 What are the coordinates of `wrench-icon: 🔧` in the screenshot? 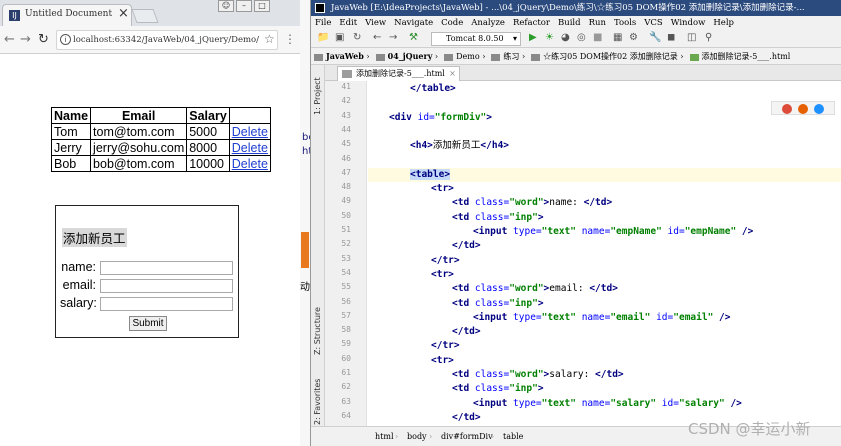 It's located at (655, 37).